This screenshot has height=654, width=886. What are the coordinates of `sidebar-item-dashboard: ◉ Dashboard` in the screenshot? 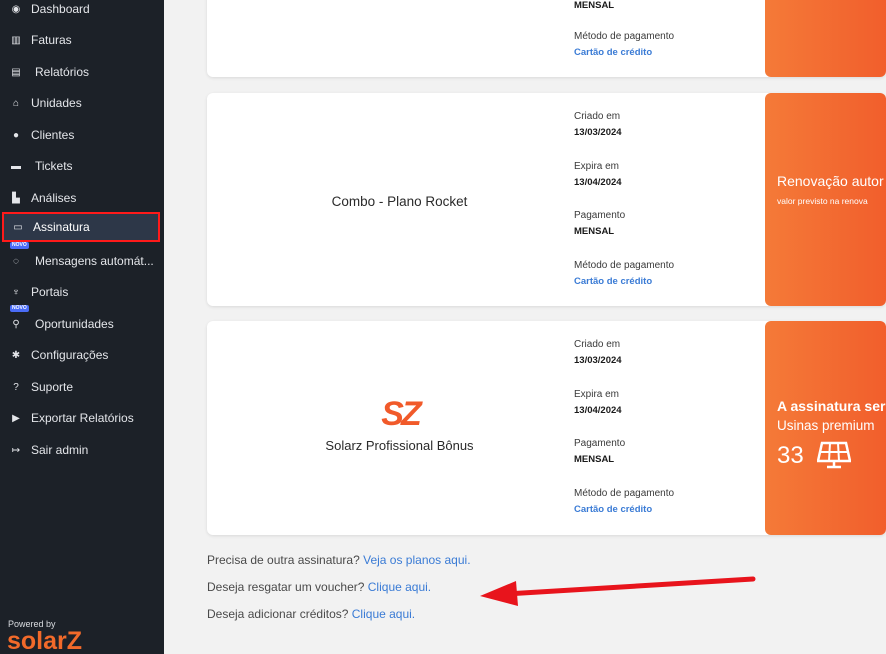 It's located at (82, 12).